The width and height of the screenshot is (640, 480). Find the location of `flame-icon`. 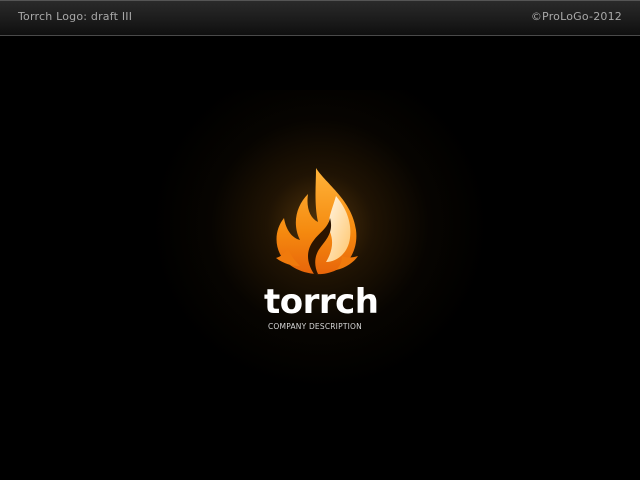

flame-icon is located at coordinates (317, 221).